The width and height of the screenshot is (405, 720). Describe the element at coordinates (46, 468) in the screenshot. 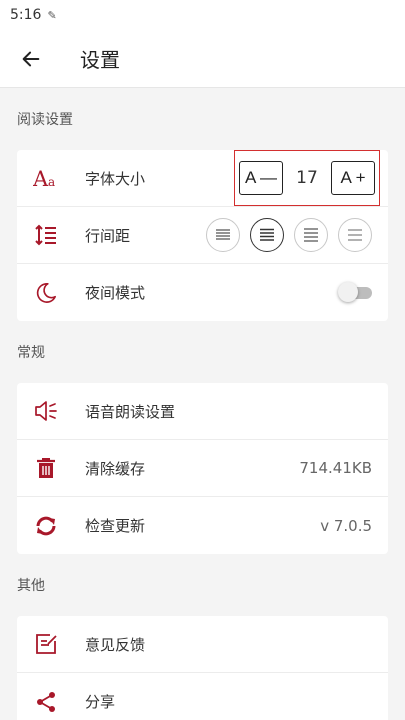

I see `trash-icon` at that location.